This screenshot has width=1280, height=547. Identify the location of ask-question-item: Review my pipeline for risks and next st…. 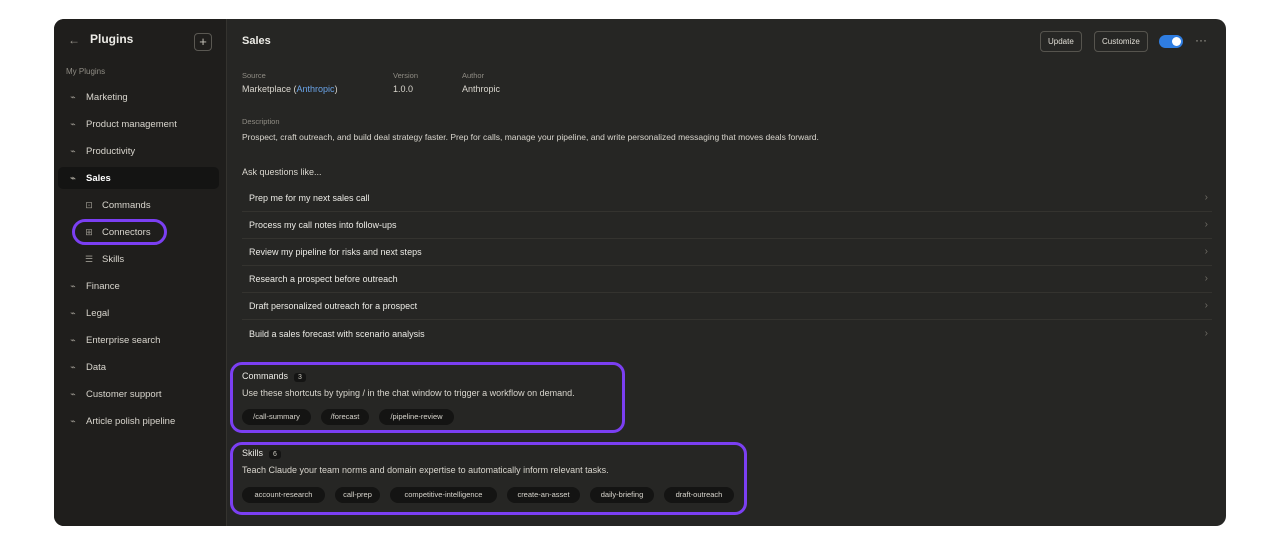
(727, 252).